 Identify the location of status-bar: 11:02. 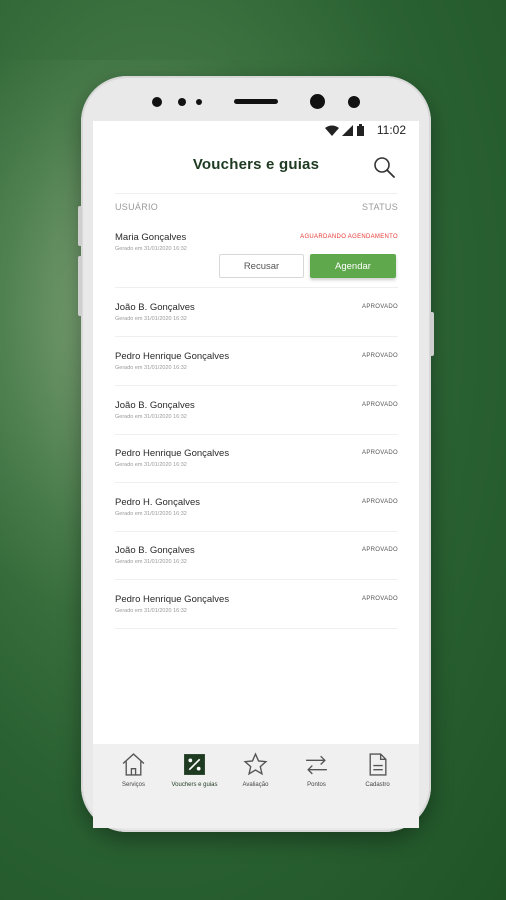
(256, 132).